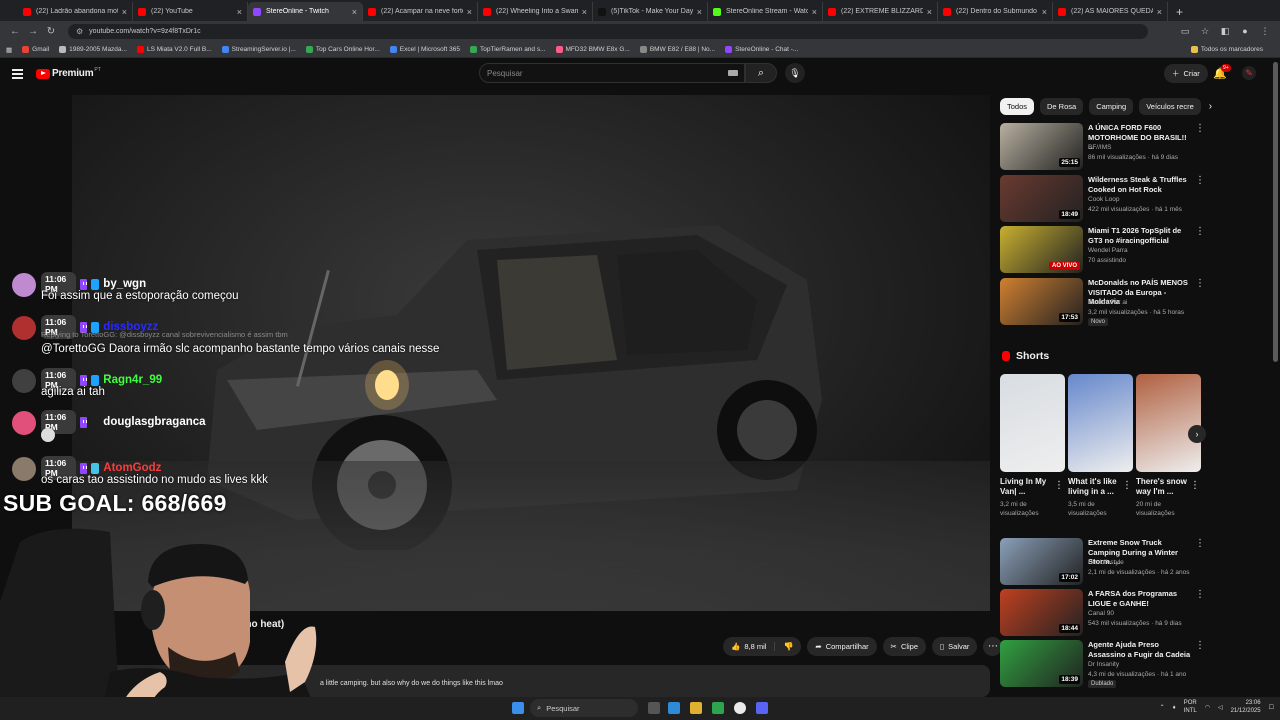 This screenshot has width=1280, height=720. Describe the element at coordinates (654, 708) in the screenshot. I see `task-view-icon` at that location.